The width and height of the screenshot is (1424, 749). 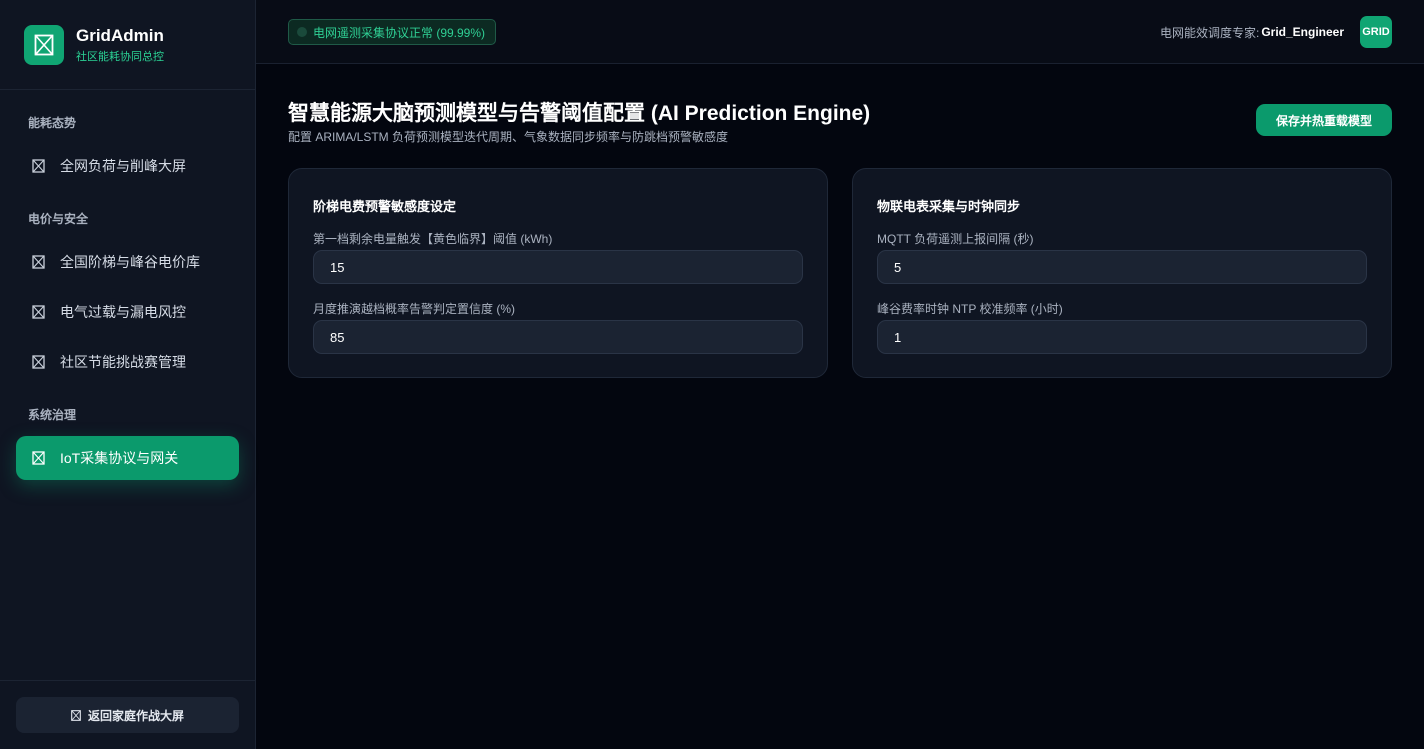 I want to click on confidence-input, so click(x=558, y=337).